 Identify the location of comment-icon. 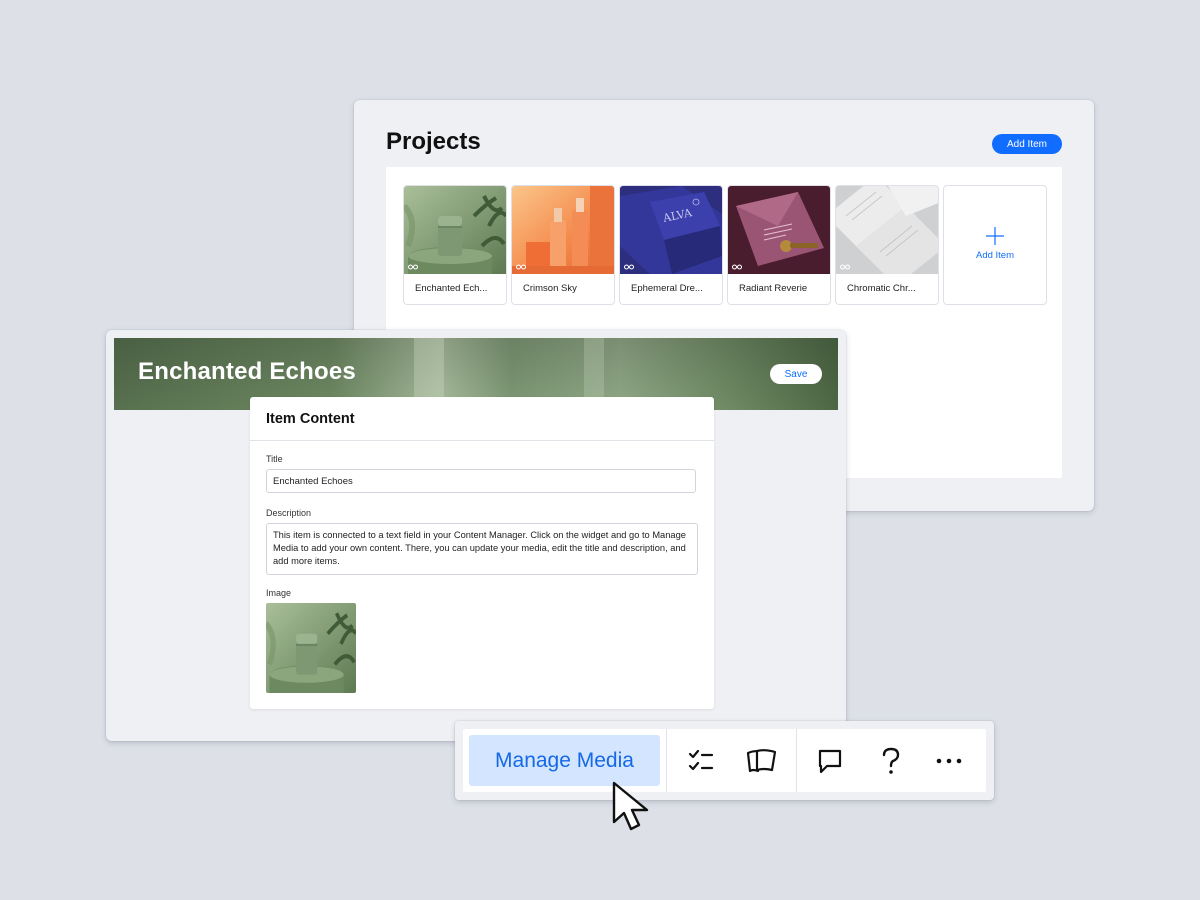
(830, 761).